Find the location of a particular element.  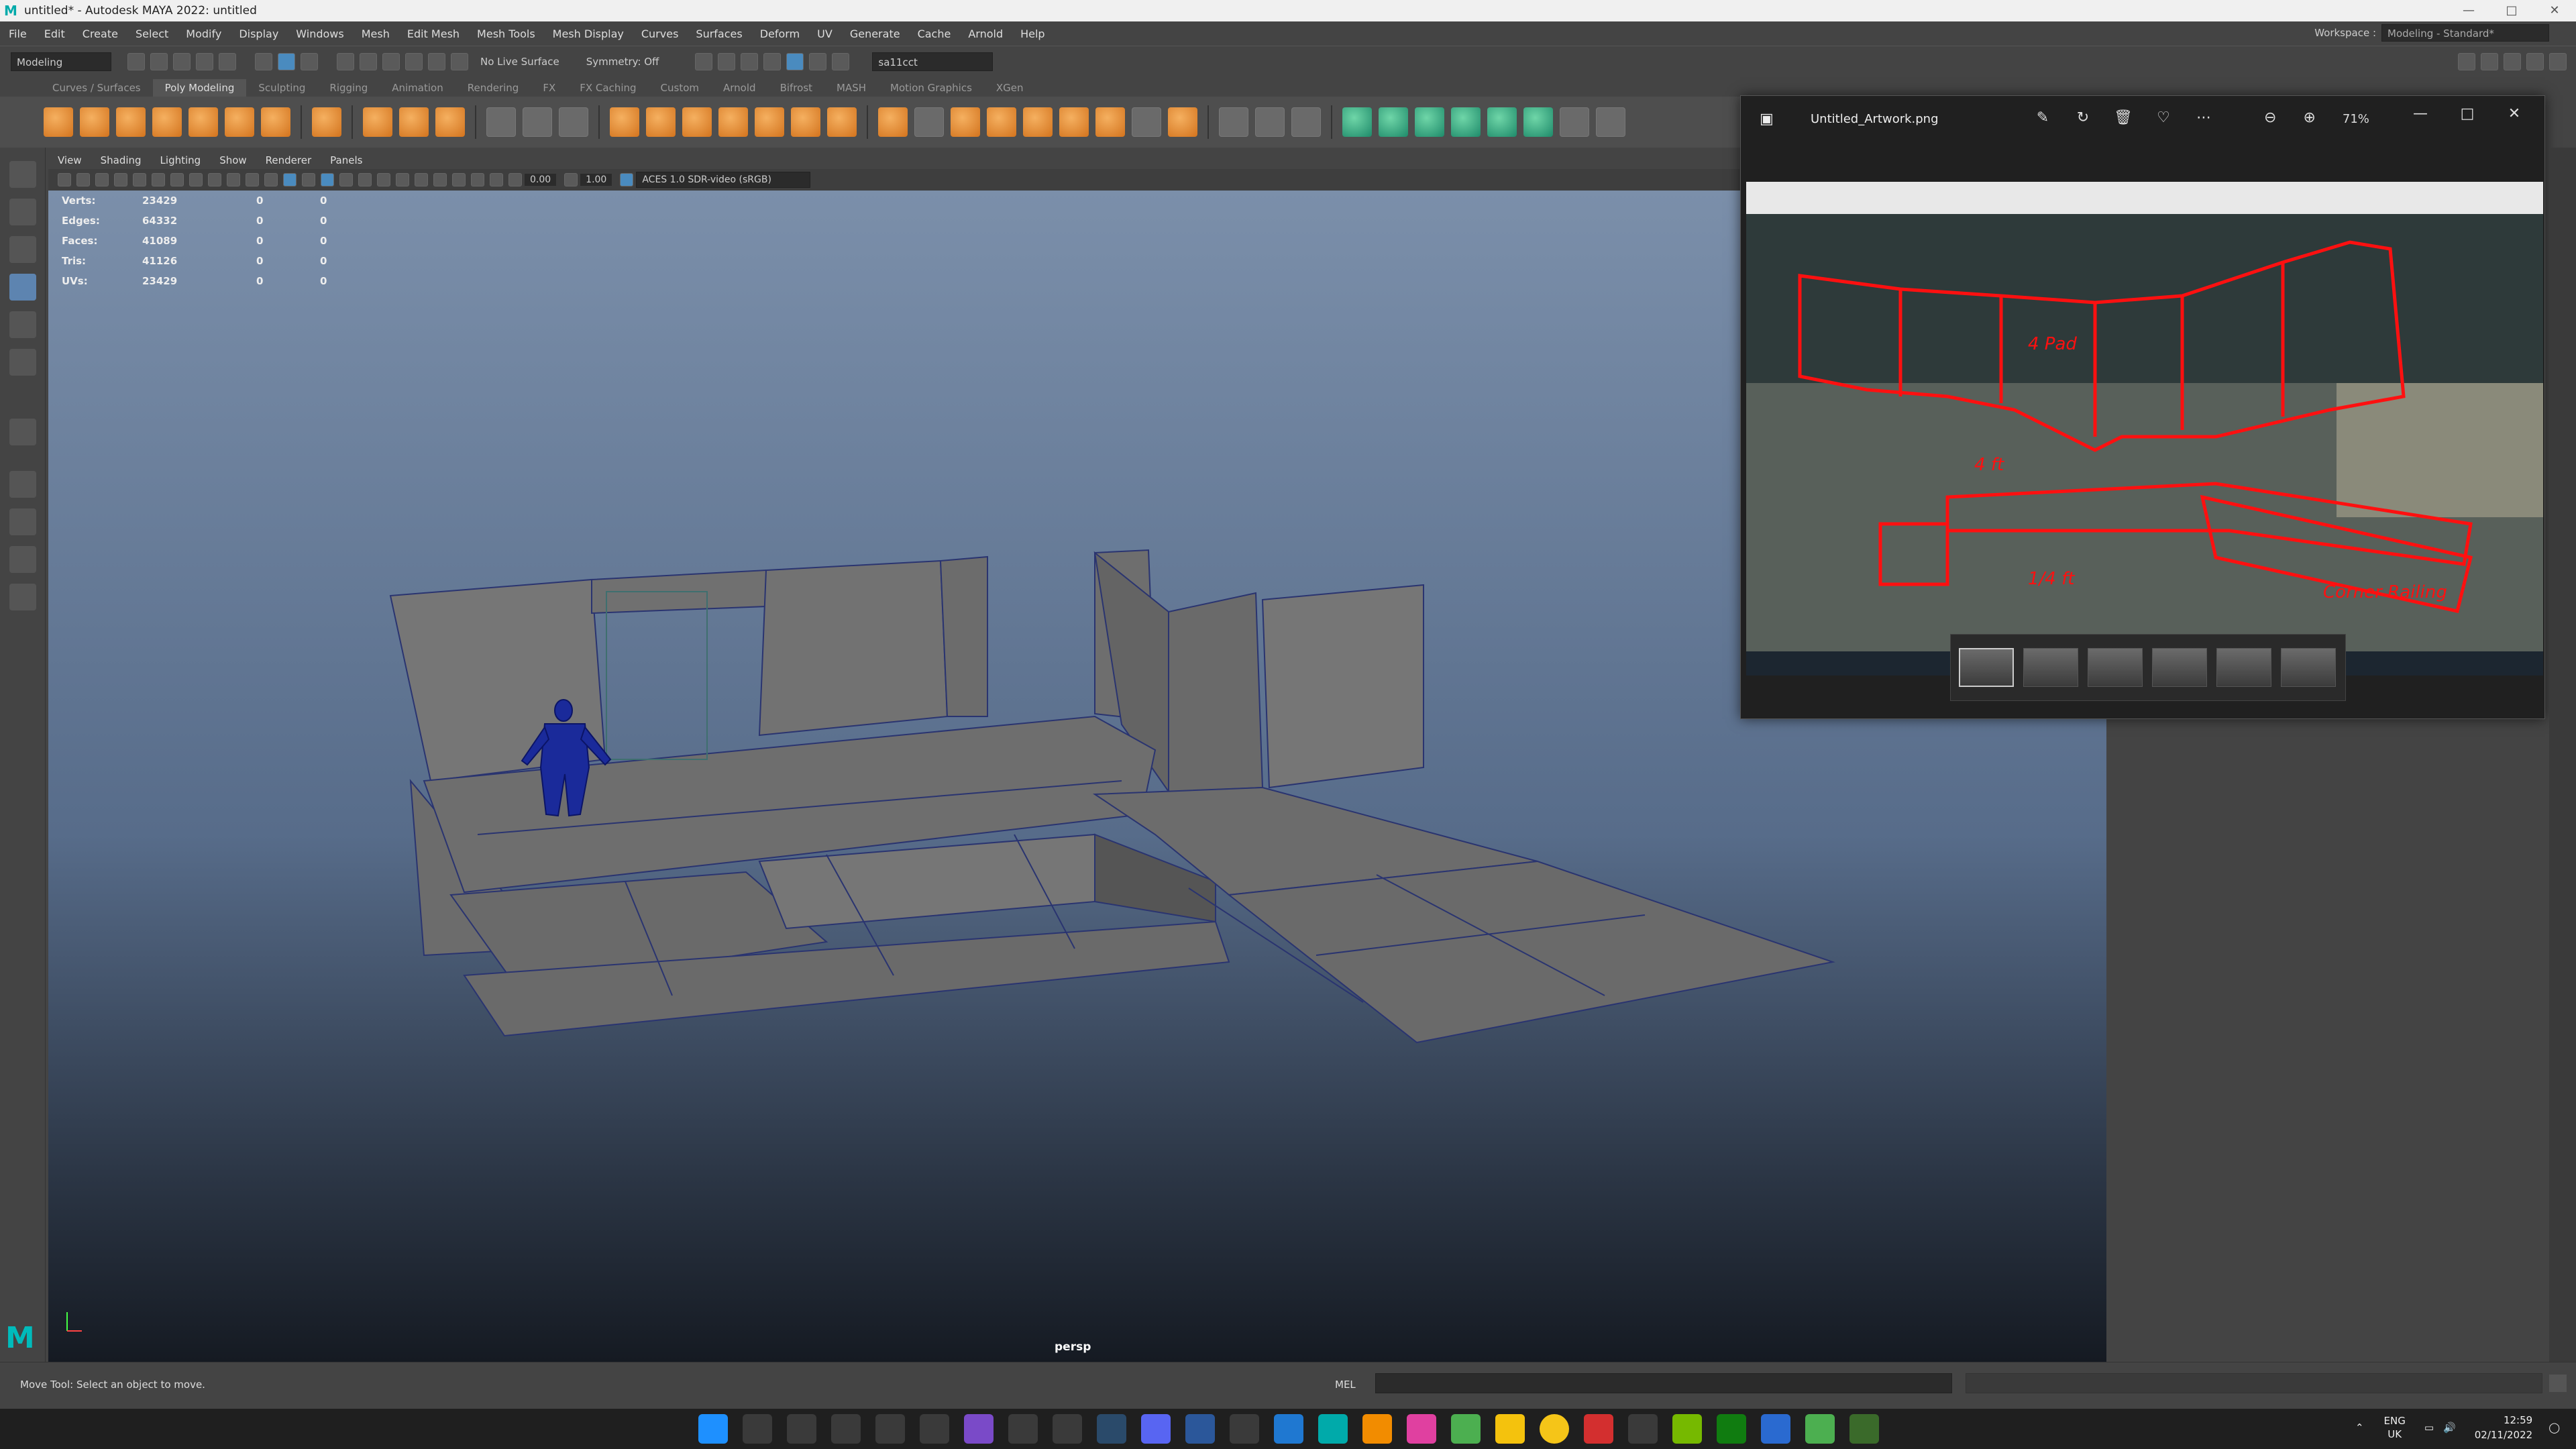

unreal-engine-2-icon is located at coordinates (846, 1429).